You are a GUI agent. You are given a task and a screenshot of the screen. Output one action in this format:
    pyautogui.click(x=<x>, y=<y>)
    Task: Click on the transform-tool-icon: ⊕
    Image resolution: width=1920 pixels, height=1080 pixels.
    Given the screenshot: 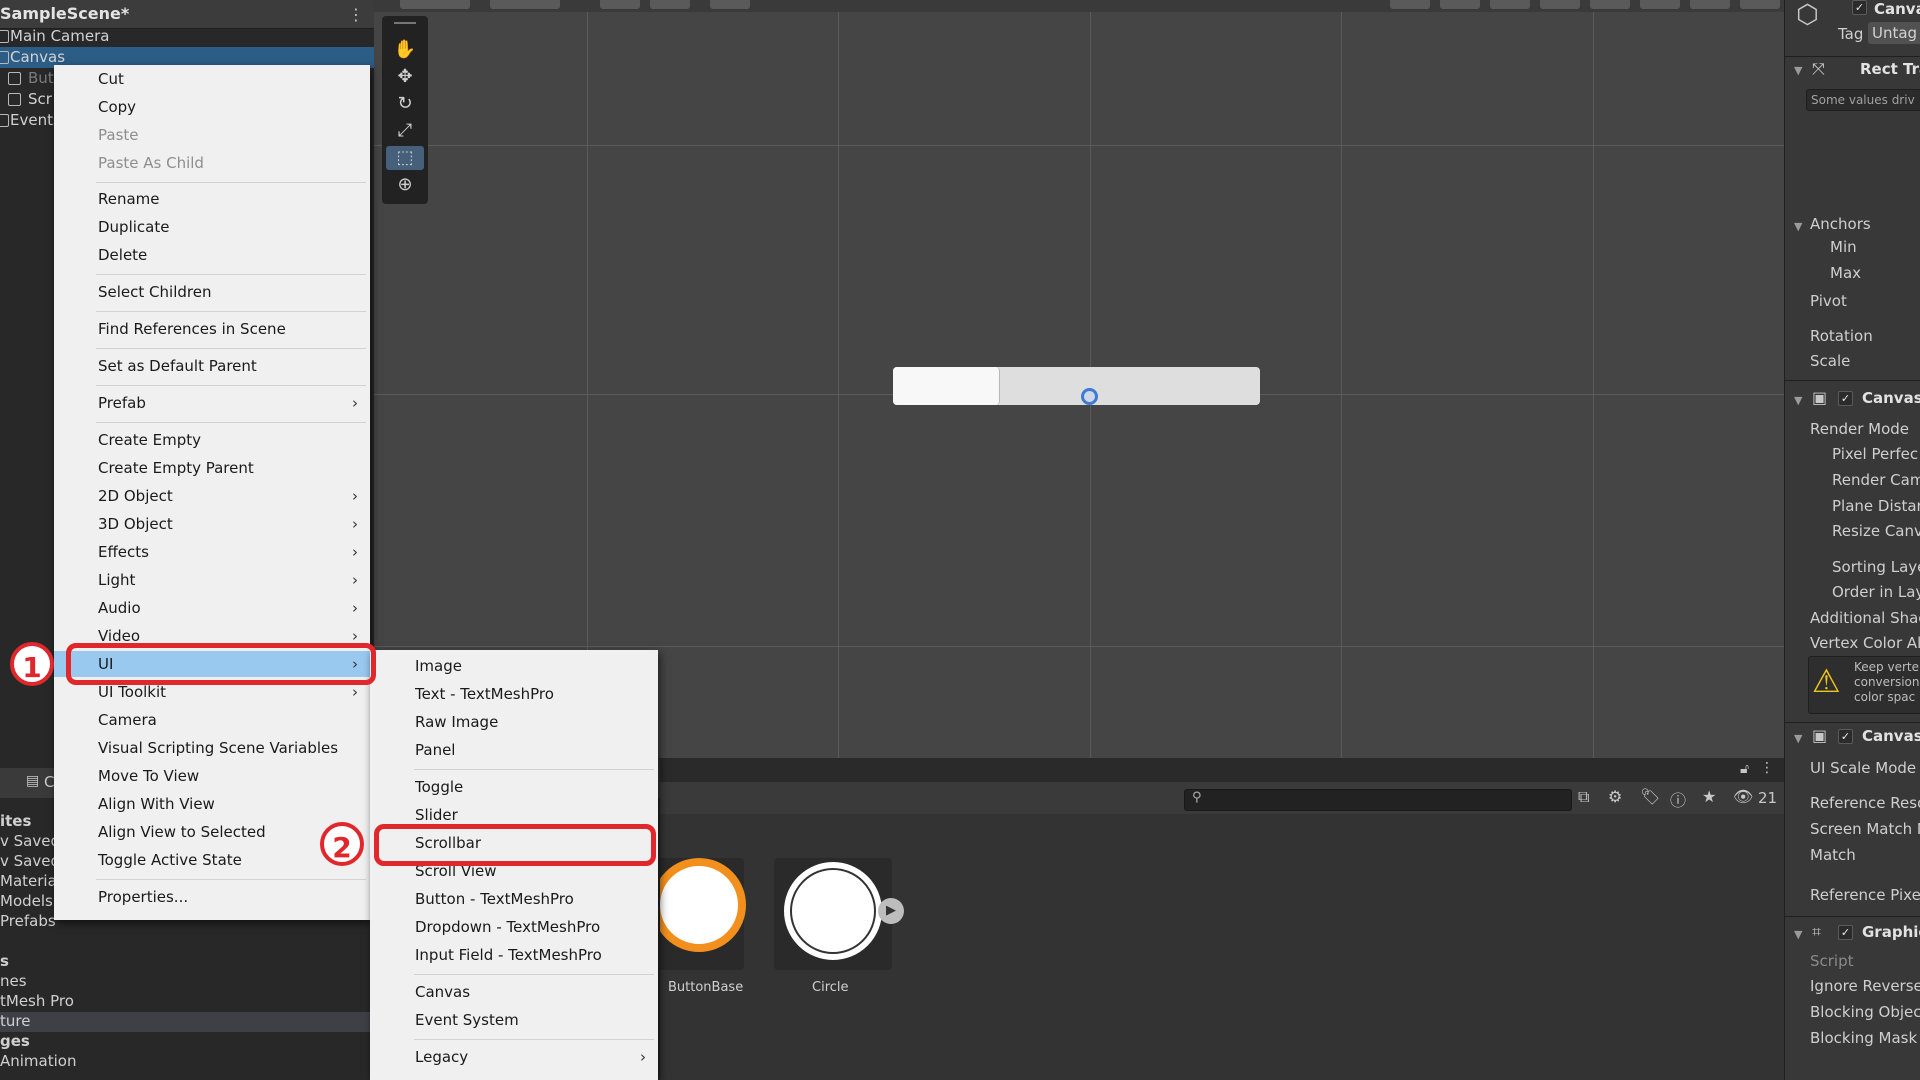 What is the action you would take?
    pyautogui.click(x=405, y=185)
    